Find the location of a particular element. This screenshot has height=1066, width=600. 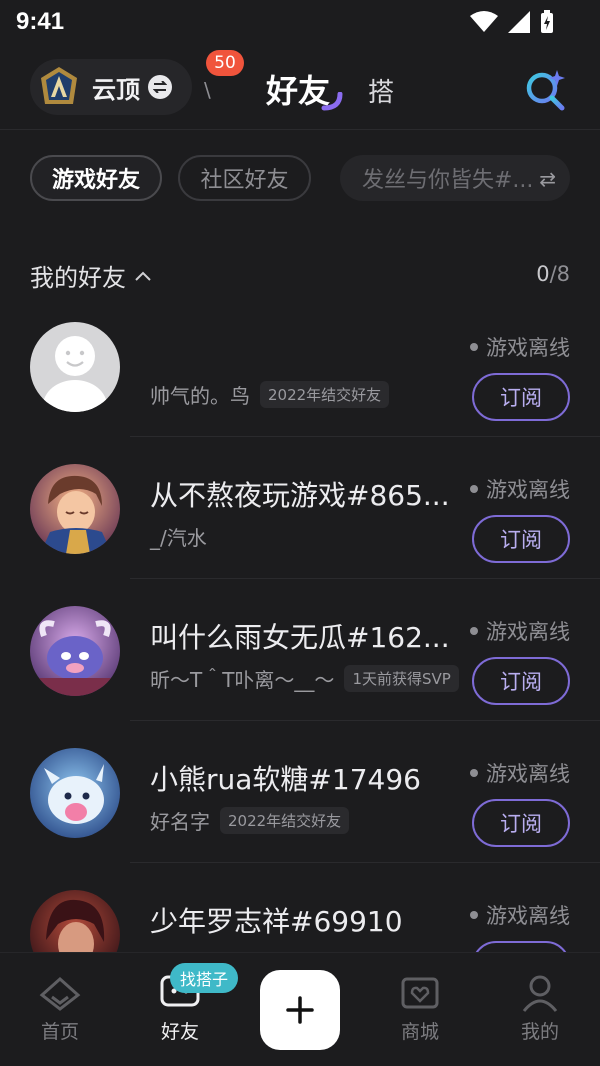

nav-profile-label: 我的 is located at coordinates (539, 1032).